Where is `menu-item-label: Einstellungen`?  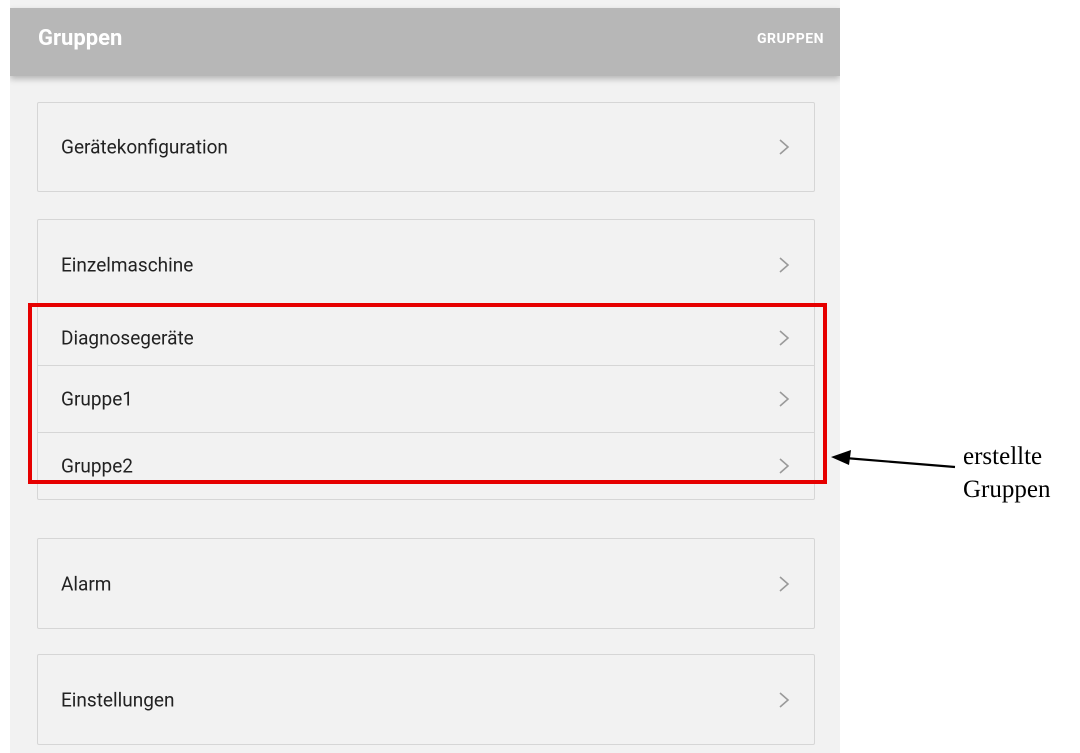 menu-item-label: Einstellungen is located at coordinates (118, 699).